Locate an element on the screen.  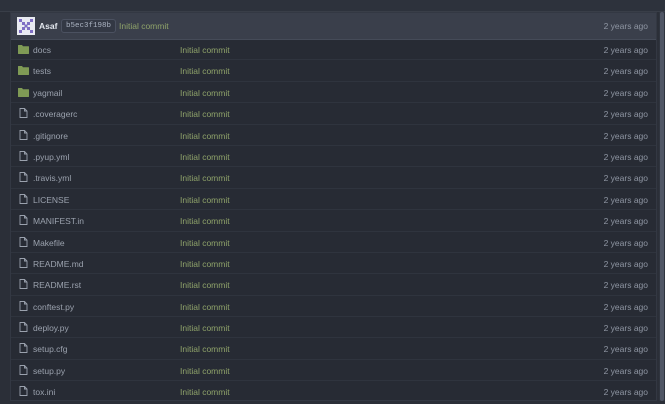
file-name-link: setup.py is located at coordinates (49, 371).